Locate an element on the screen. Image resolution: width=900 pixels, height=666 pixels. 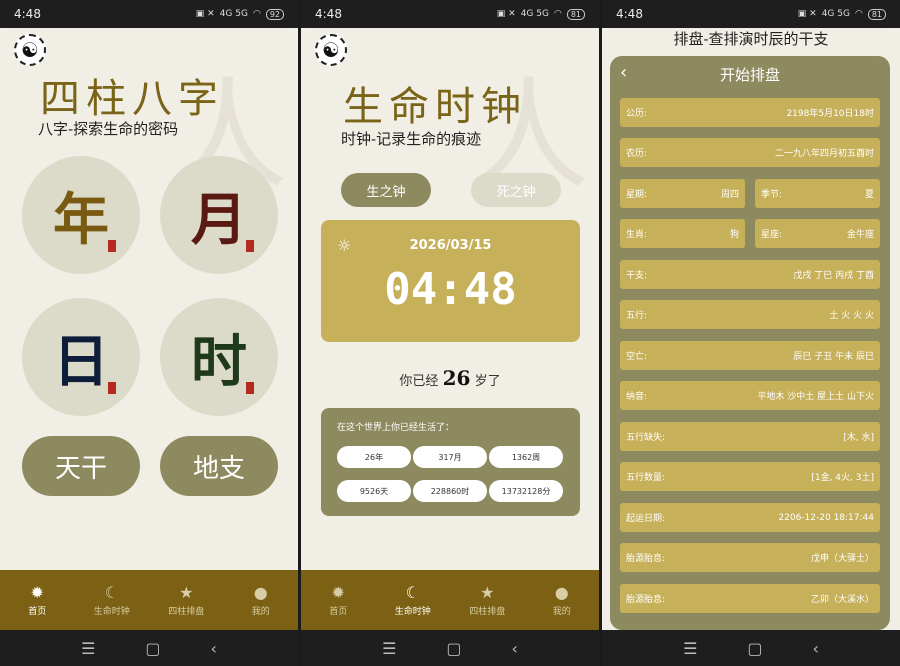
status-bar: 4:48 ▣ ✕ 4G 5G ◠ 92 is located at coordinates (149, 14).